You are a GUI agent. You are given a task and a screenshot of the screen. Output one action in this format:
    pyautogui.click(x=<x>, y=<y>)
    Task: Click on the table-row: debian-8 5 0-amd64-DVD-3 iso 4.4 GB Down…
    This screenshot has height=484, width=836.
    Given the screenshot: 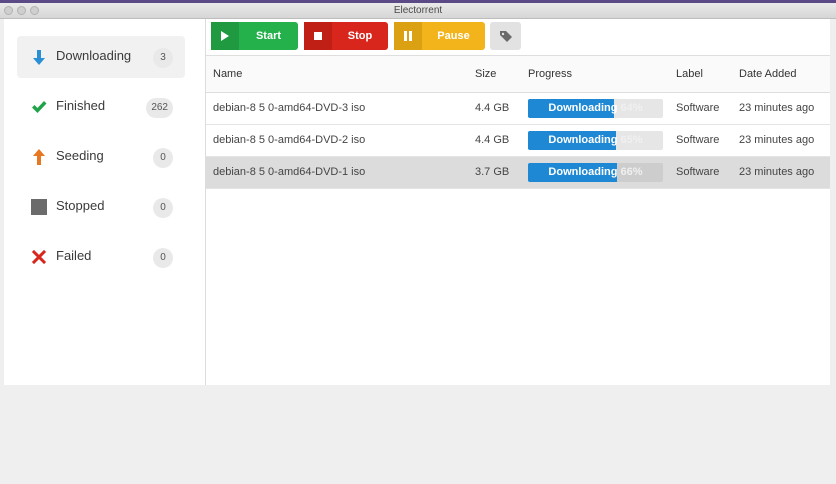 What is the action you would take?
    pyautogui.click(x=518, y=109)
    